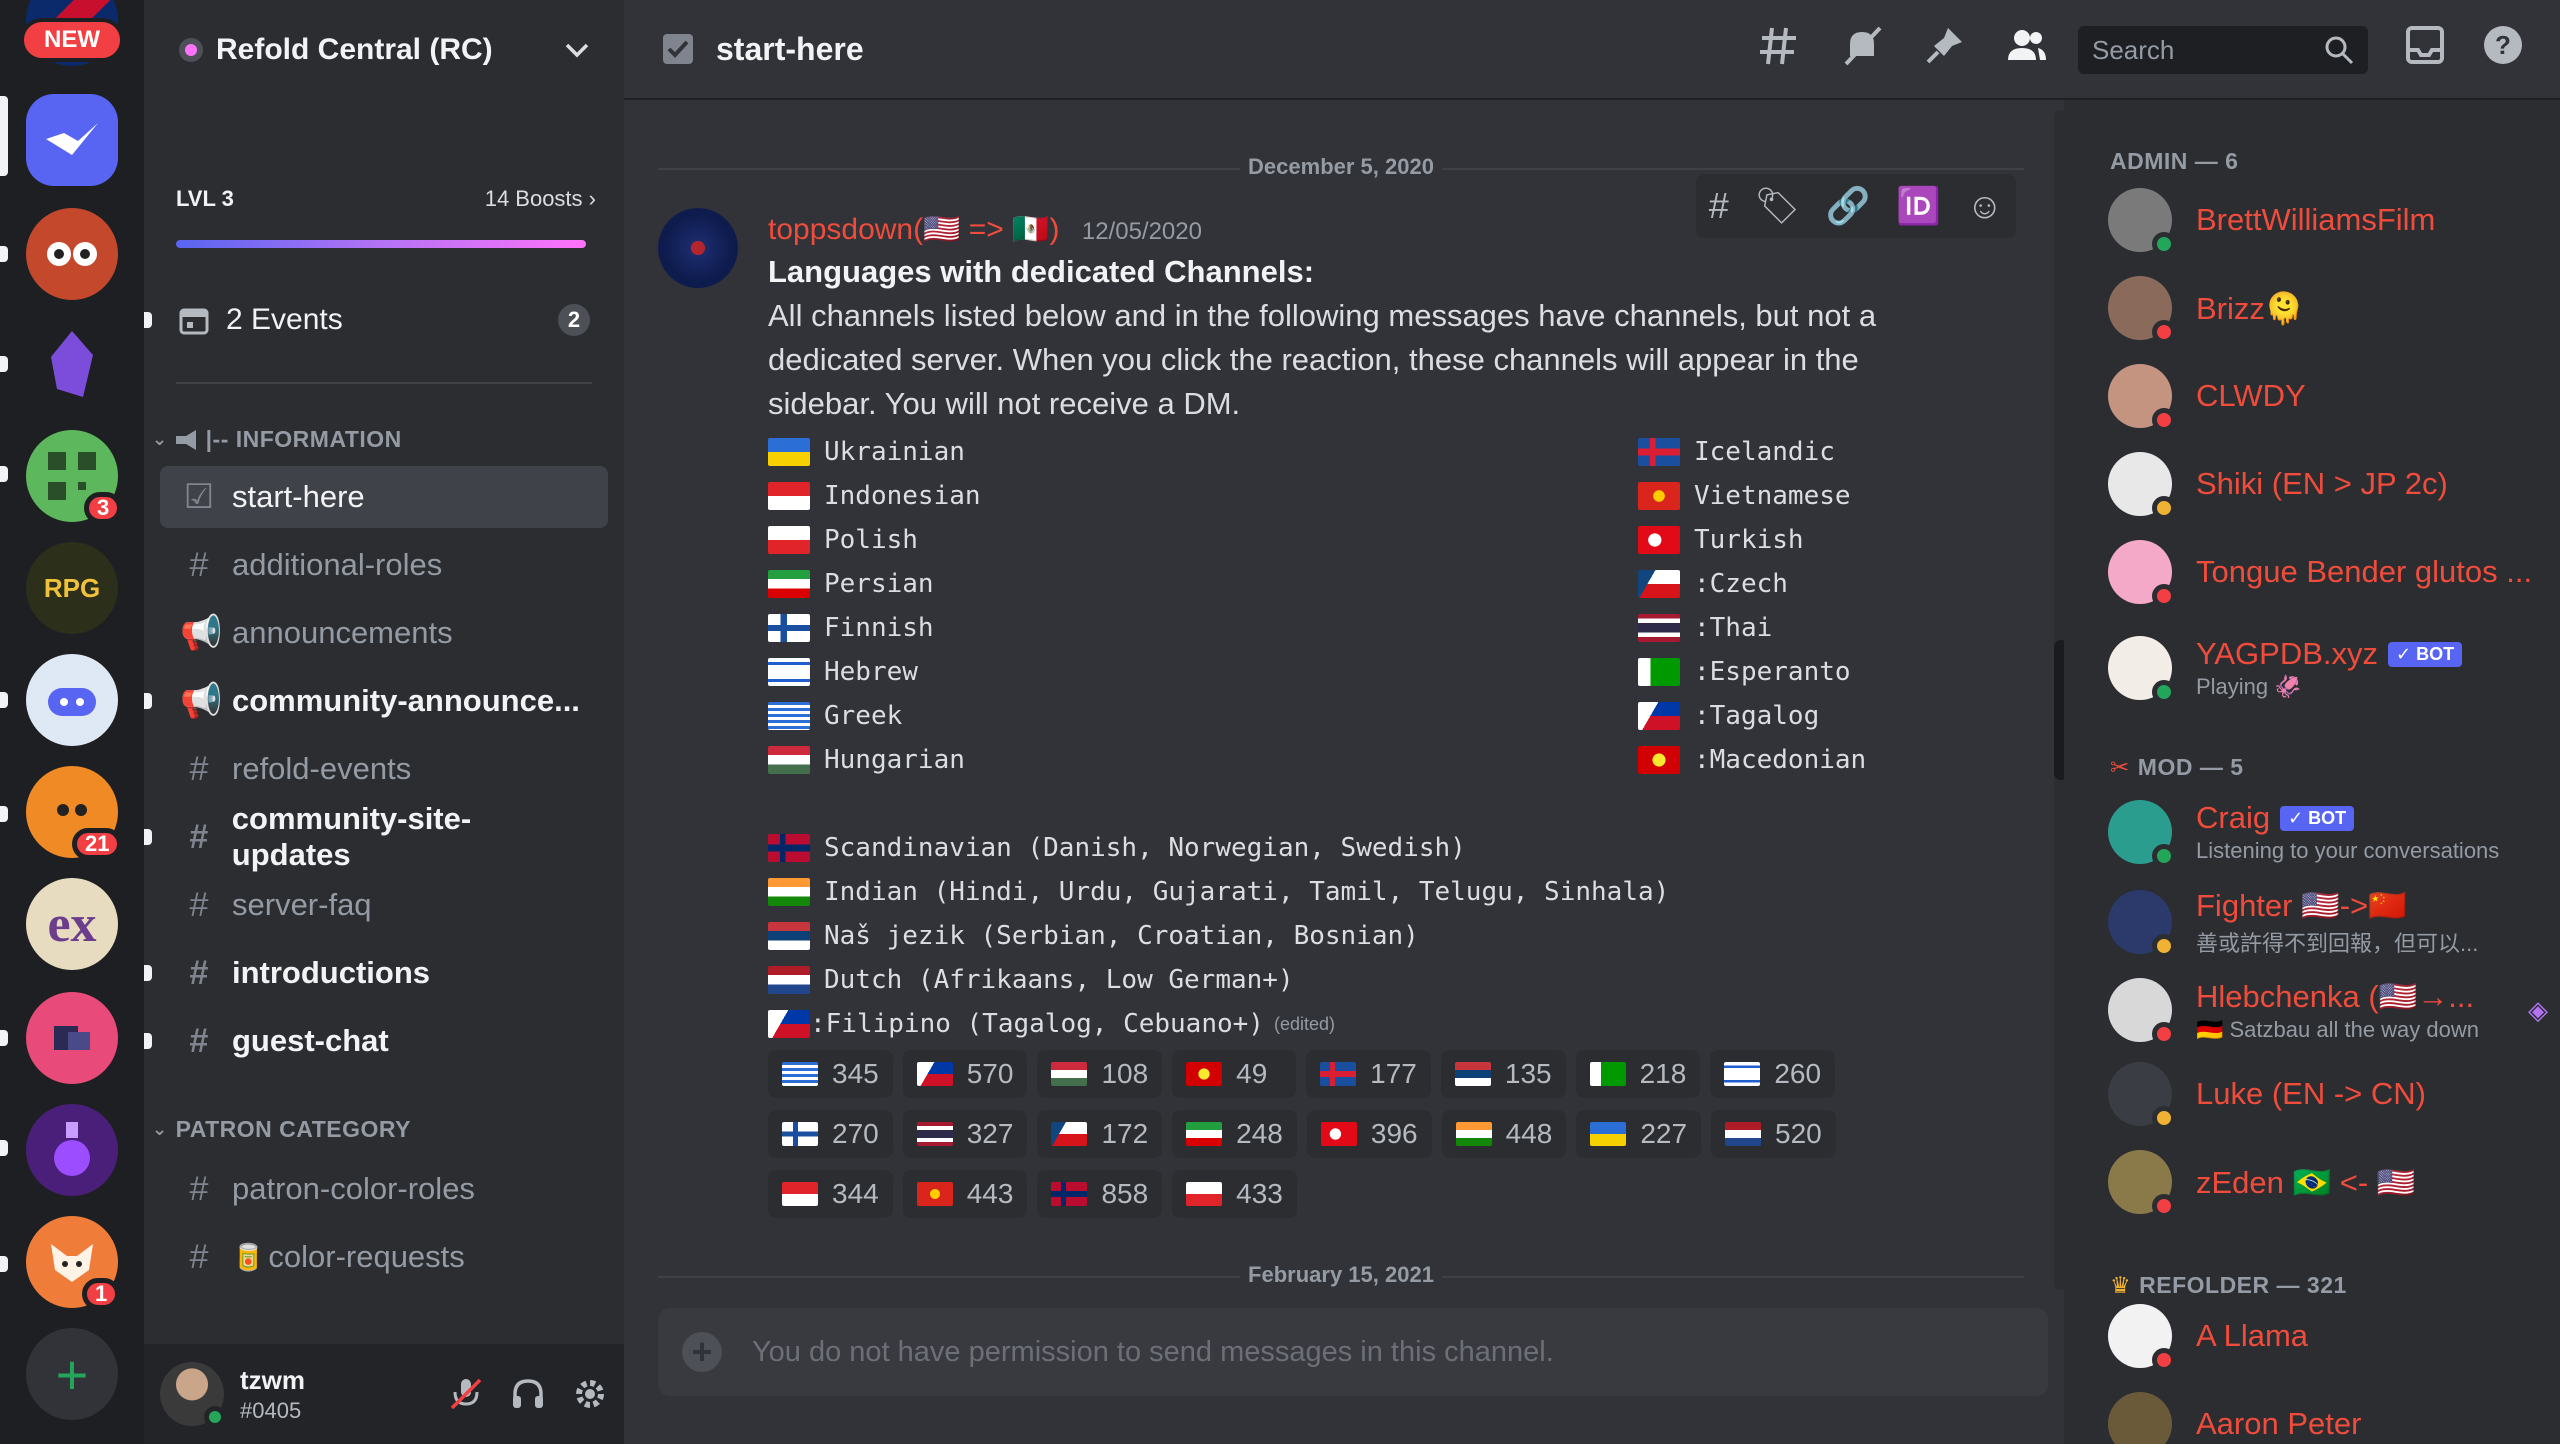  Describe the element at coordinates (2328, 220) in the screenshot. I see `member-item: BrettWilliamsFilm` at that location.